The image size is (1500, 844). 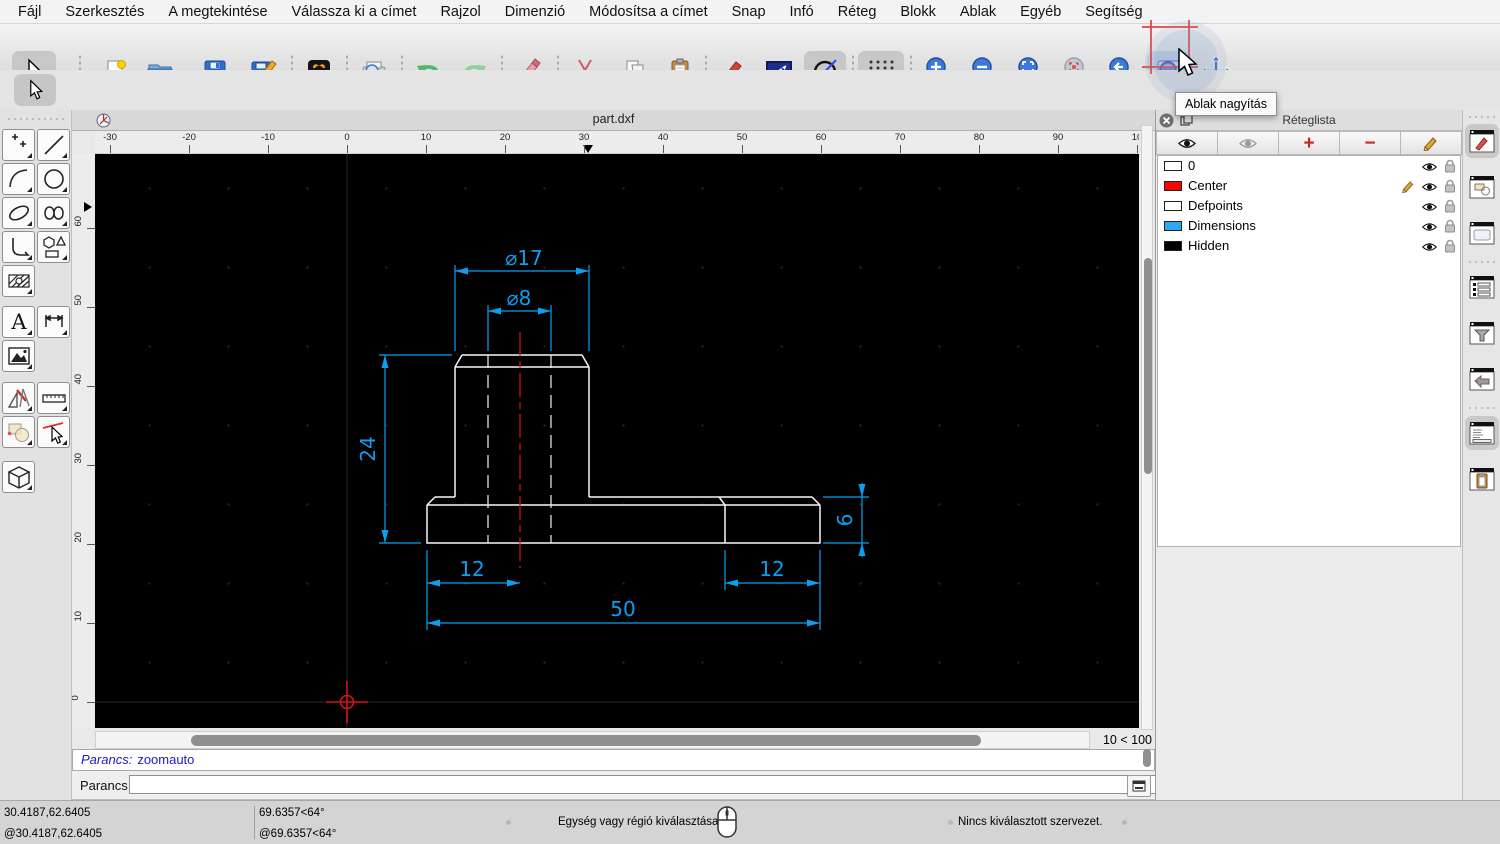 I want to click on draw-order-tool-button, so click(x=18, y=398).